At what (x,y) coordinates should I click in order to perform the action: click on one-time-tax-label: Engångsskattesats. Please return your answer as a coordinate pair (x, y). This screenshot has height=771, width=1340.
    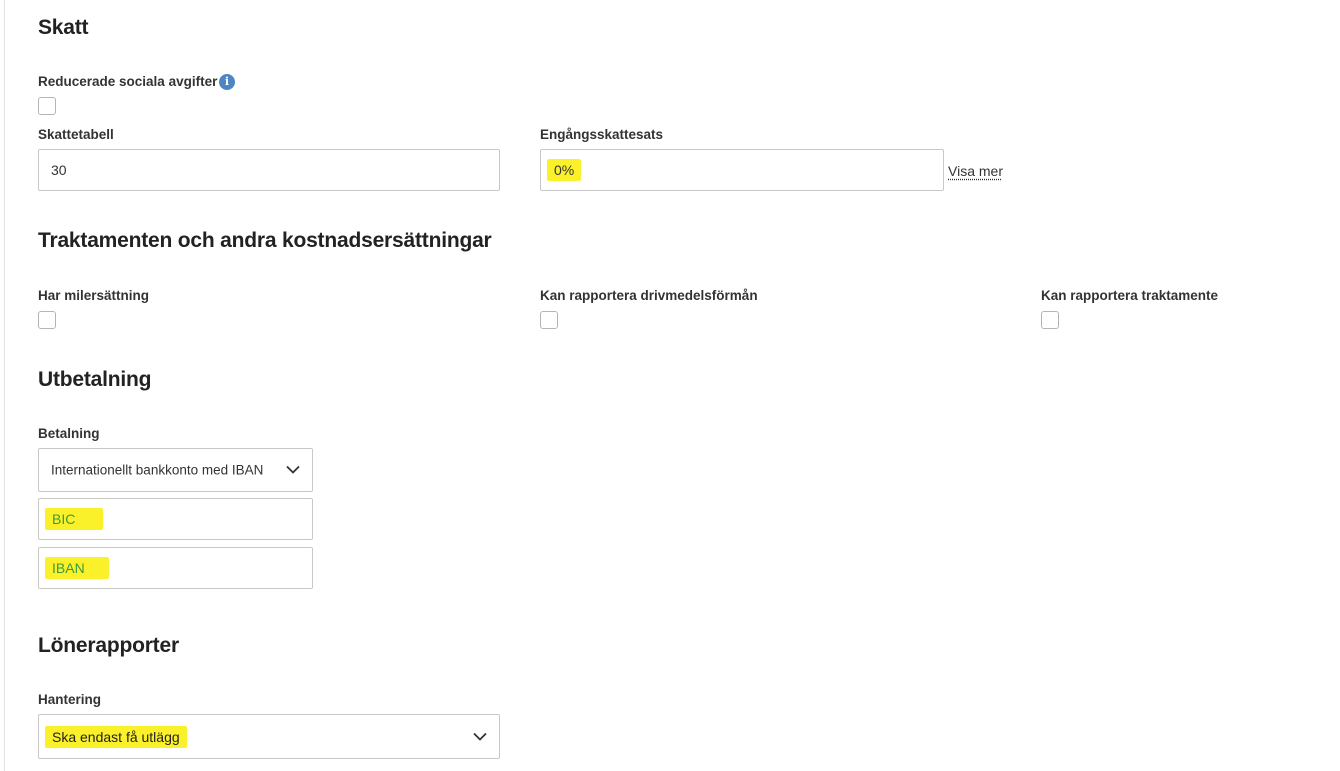
    Looking at the image, I should click on (602, 134).